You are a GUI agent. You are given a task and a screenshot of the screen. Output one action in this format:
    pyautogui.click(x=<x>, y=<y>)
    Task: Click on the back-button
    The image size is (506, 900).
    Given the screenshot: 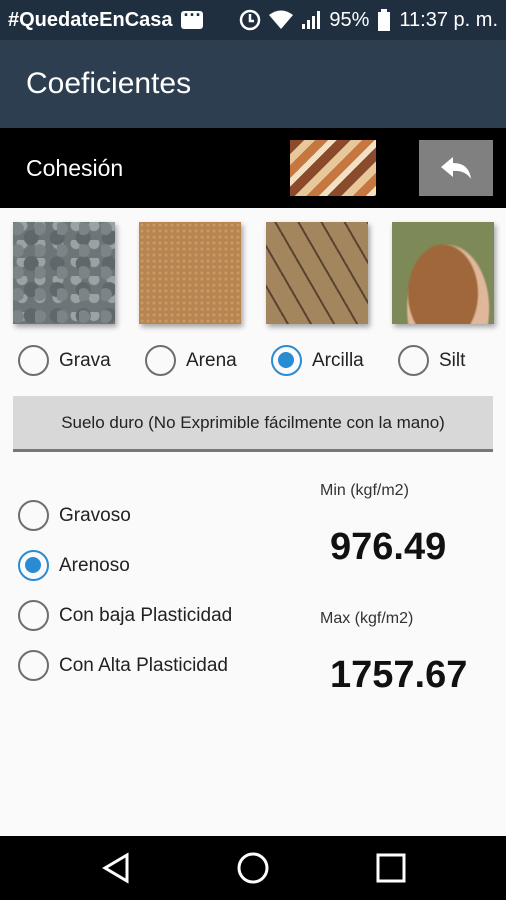 What is the action you would take?
    pyautogui.click(x=456, y=168)
    